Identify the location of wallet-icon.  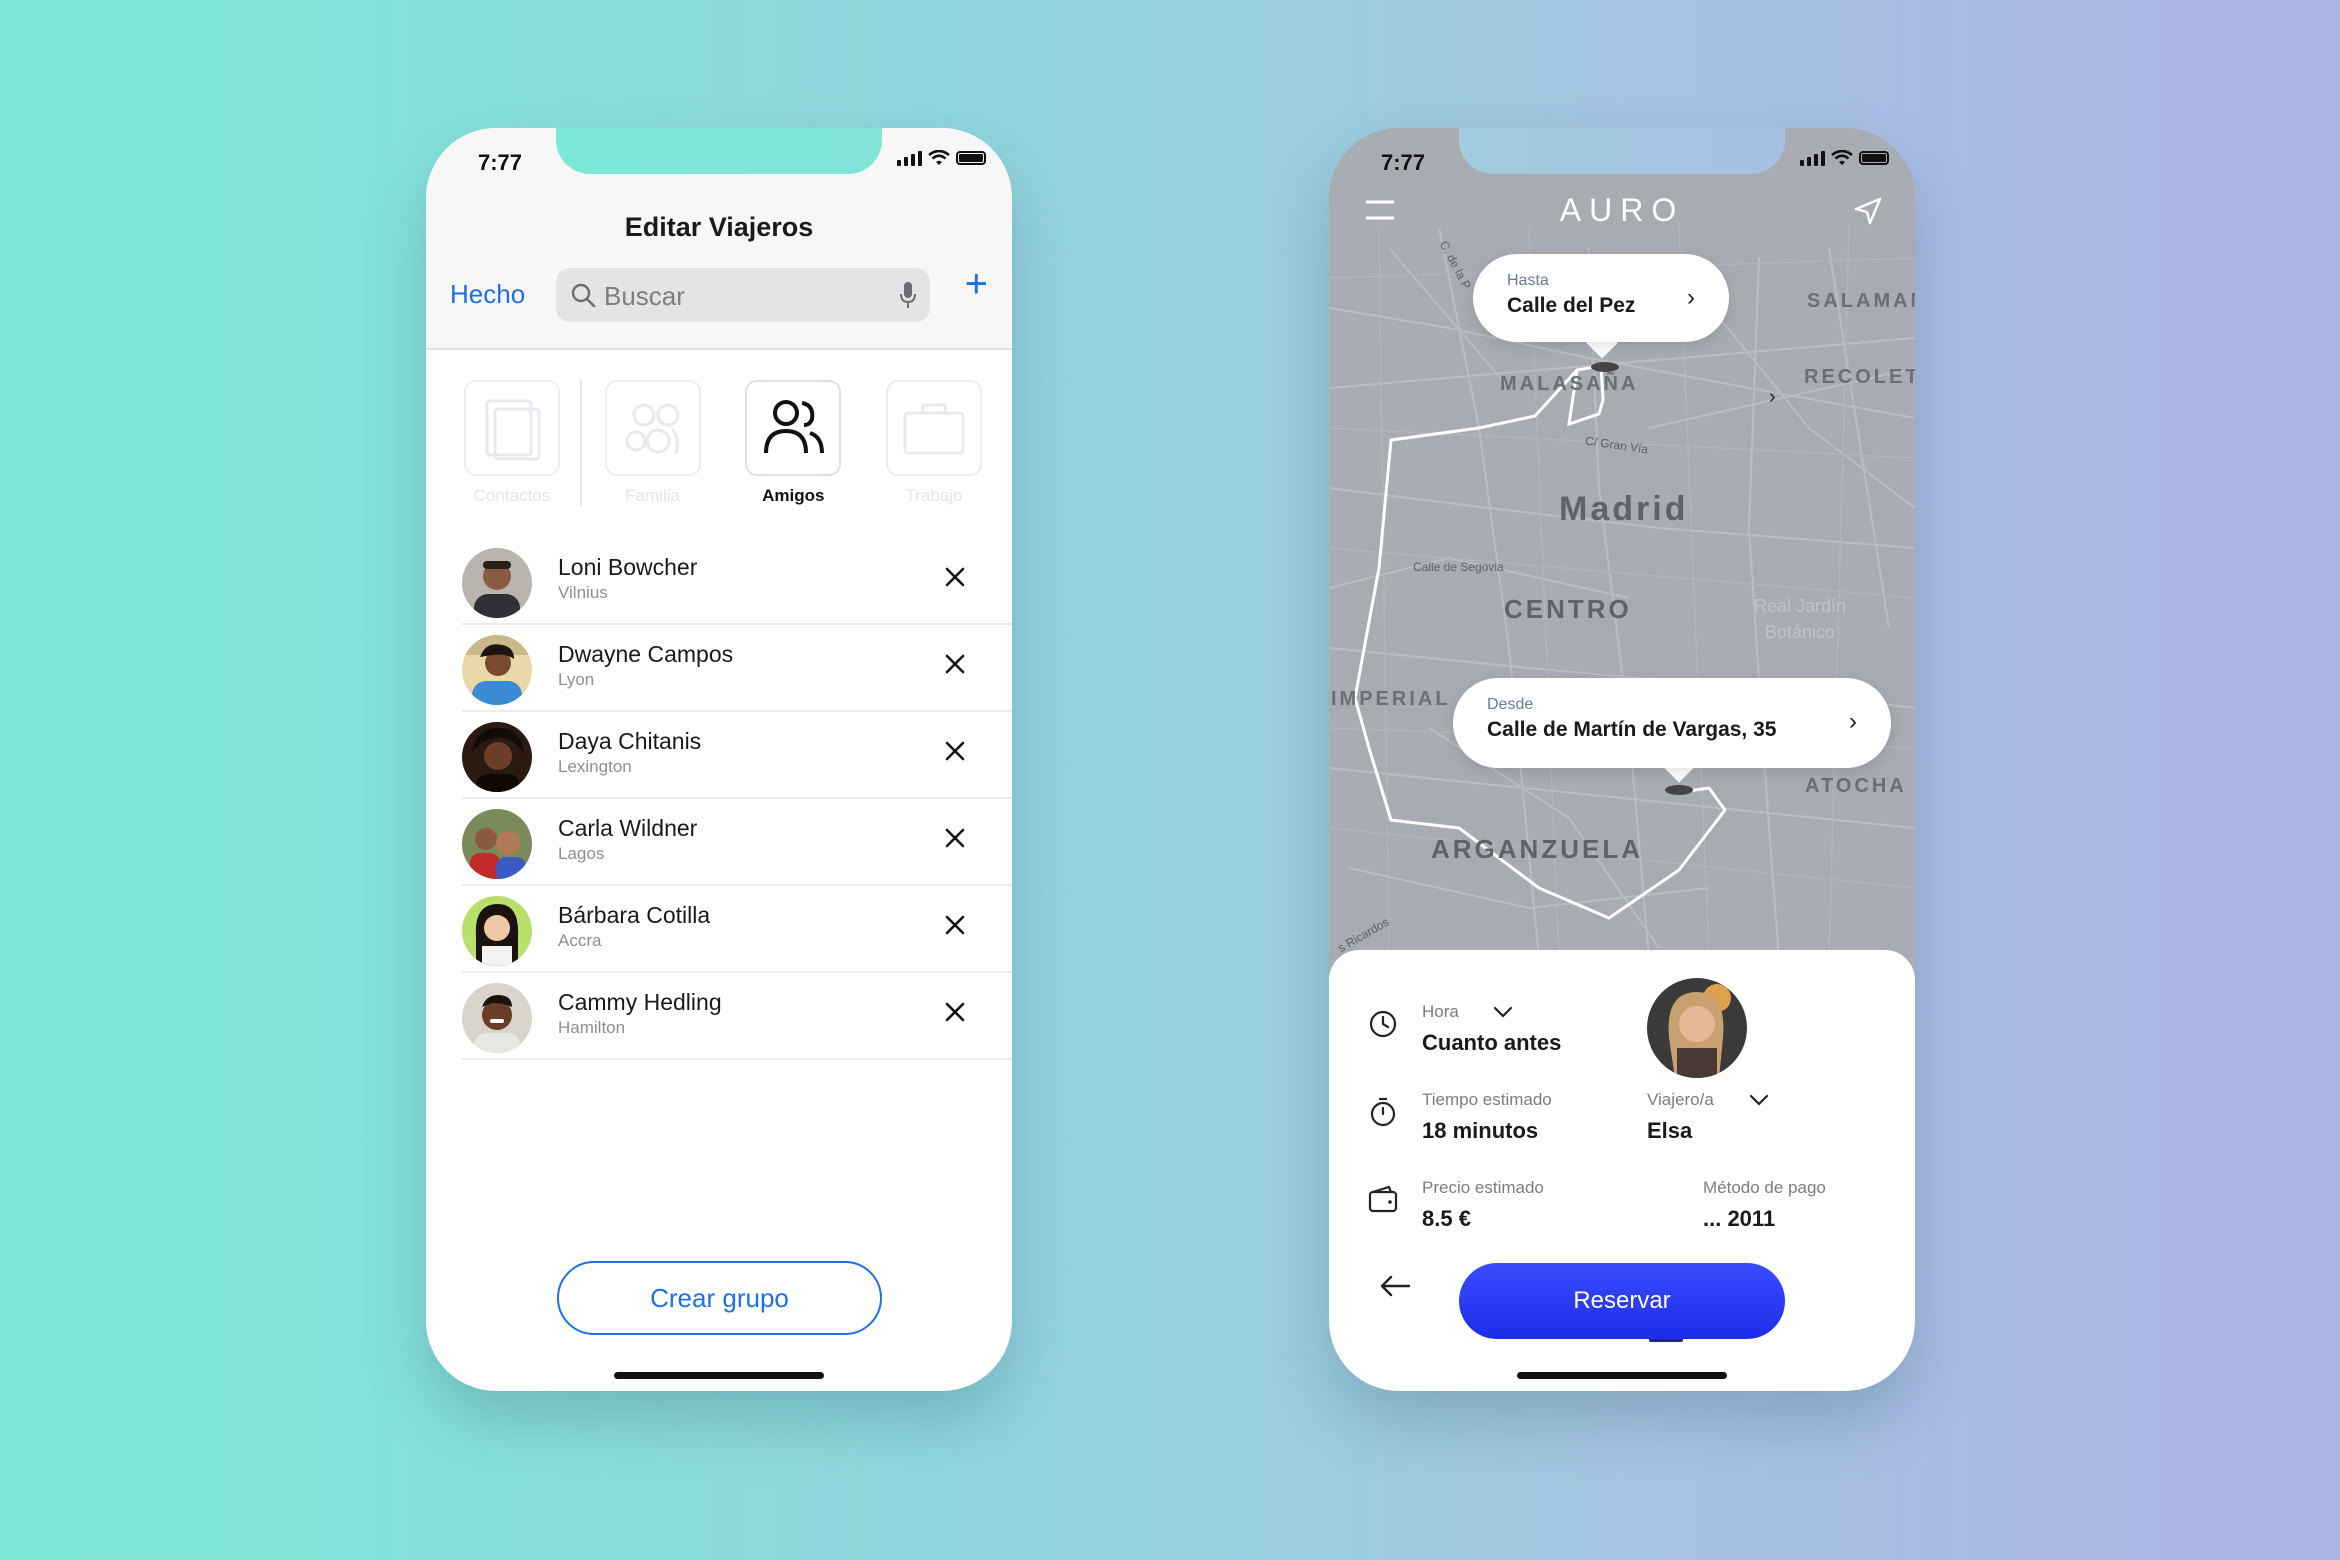
(1383, 1199).